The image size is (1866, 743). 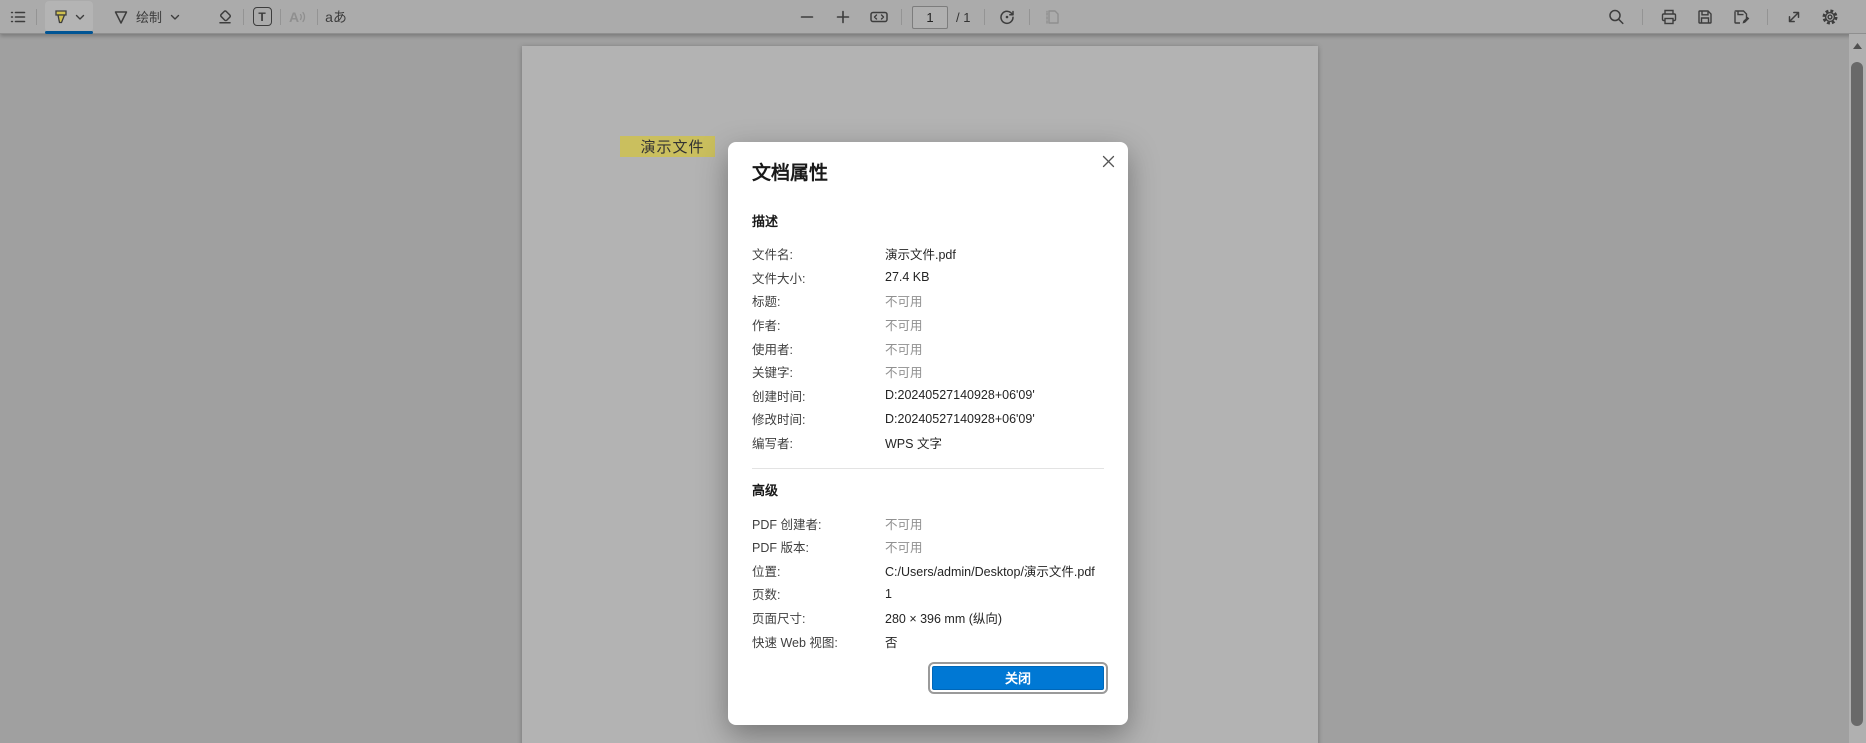 What do you see at coordinates (61, 17) in the screenshot?
I see `highlighter-icon` at bounding box center [61, 17].